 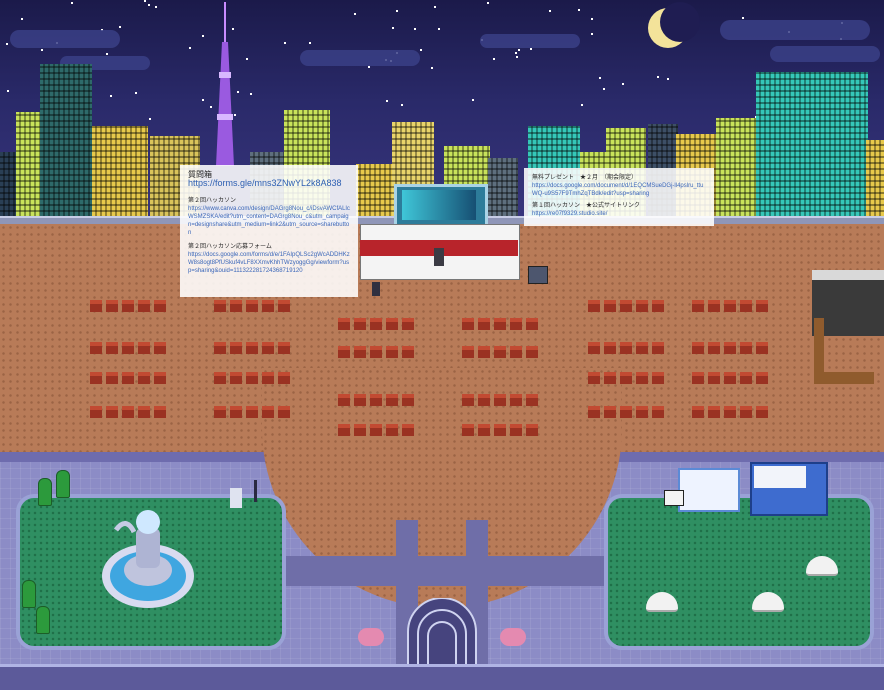 I want to click on question-box-link: https://forms.gle/mns3ZNwYL2k8A838, so click(x=269, y=183).